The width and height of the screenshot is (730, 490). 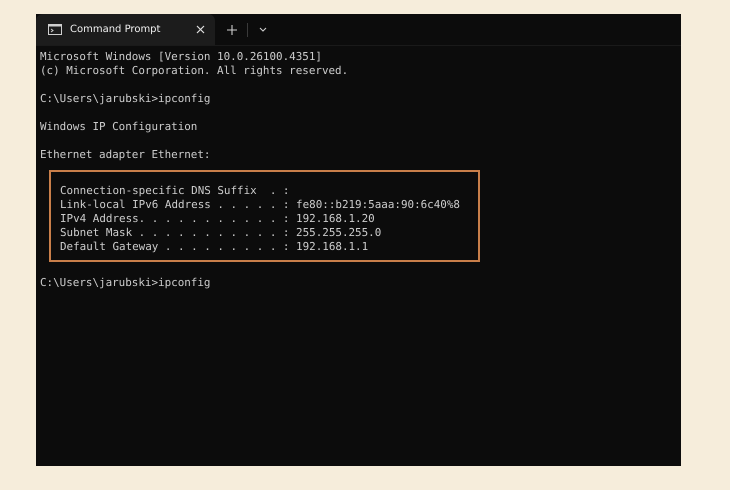 What do you see at coordinates (116, 29) in the screenshot?
I see `tab-title: Command Prompt` at bounding box center [116, 29].